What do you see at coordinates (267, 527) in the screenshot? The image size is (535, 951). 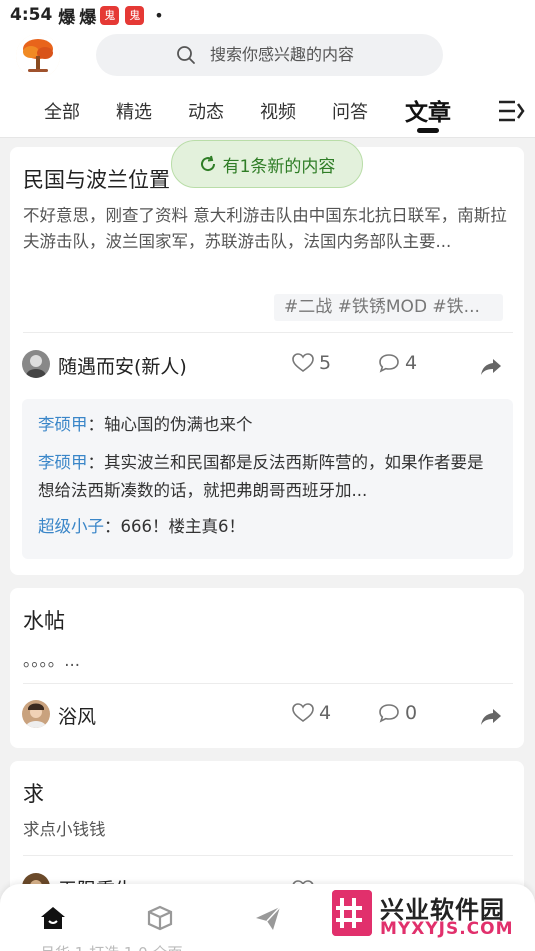 I see `comment-item: 超级小子：666！楼主真6！` at bounding box center [267, 527].